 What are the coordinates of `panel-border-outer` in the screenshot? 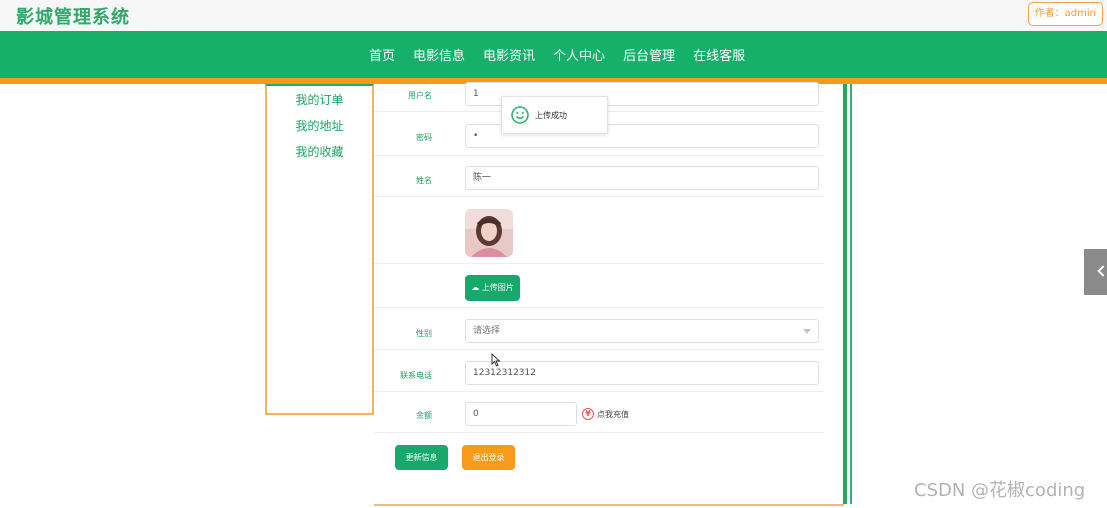 It's located at (851, 294).